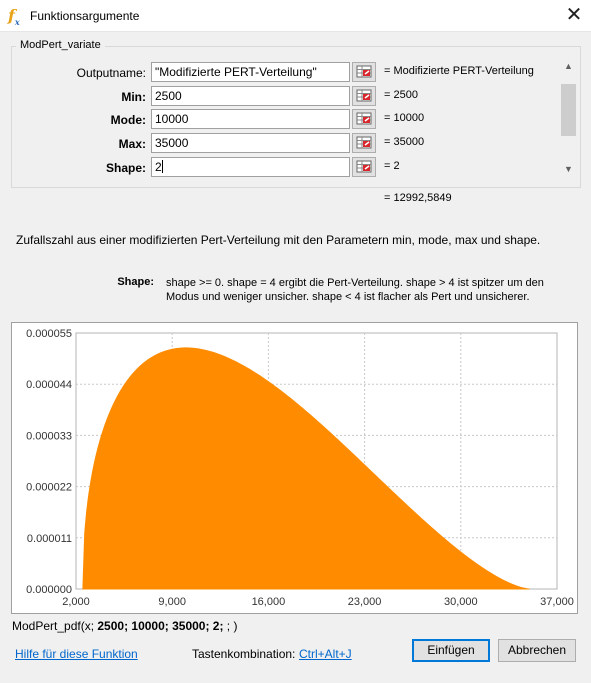 This screenshot has width=591, height=683. Describe the element at coordinates (537, 650) in the screenshot. I see `cancel-button: Abbrechen` at that location.